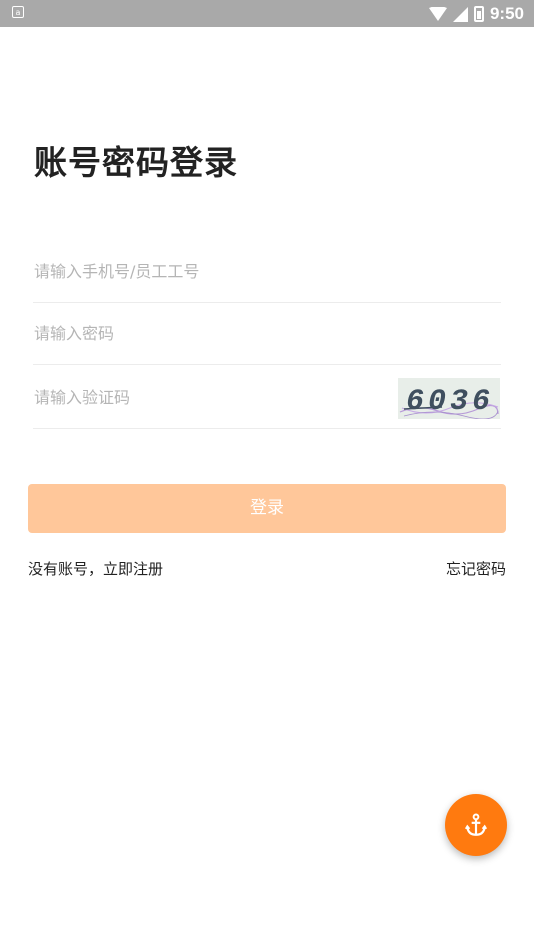 This screenshot has height=950, width=534. Describe the element at coordinates (437, 14) in the screenshot. I see `wifi-icon` at that location.